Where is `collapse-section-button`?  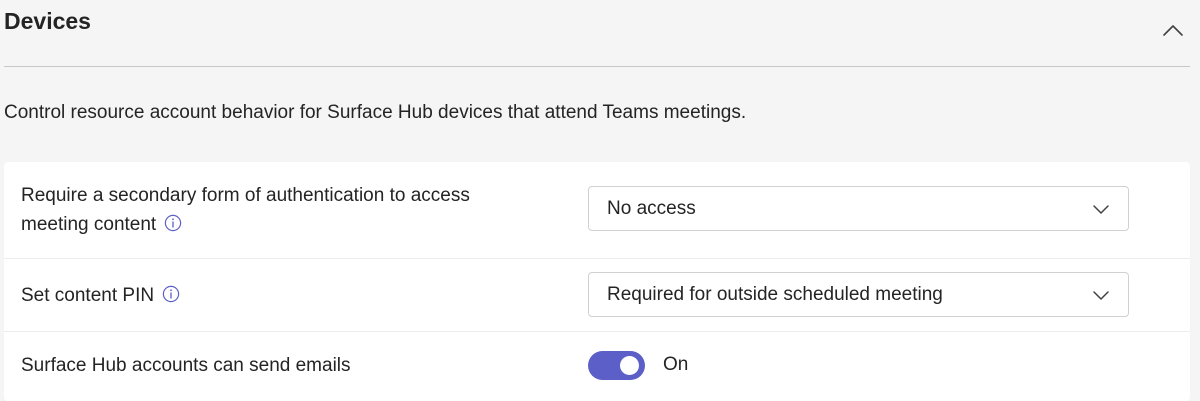
collapse-section-button is located at coordinates (1173, 30).